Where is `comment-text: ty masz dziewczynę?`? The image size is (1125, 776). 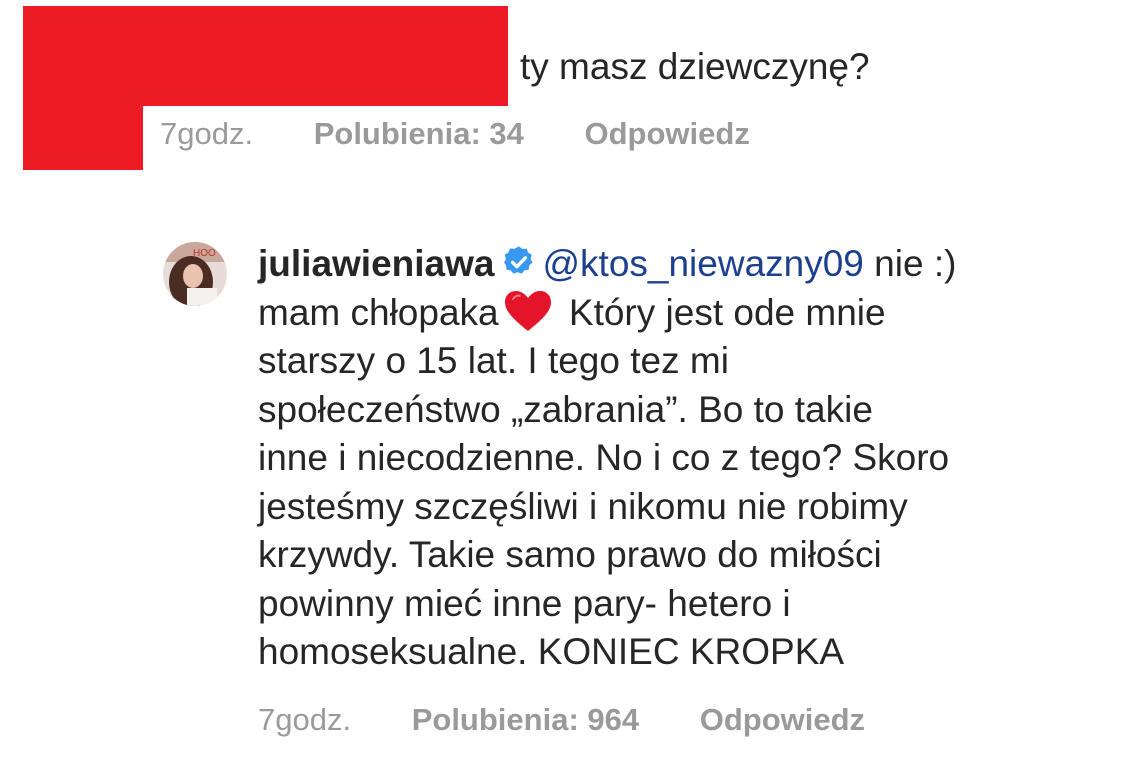
comment-text: ty masz dziewczynę? is located at coordinates (695, 66).